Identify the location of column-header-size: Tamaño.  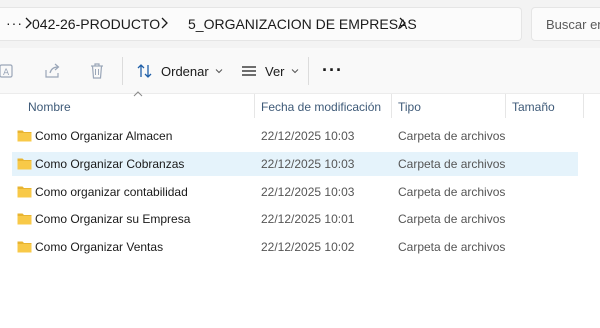
(533, 107).